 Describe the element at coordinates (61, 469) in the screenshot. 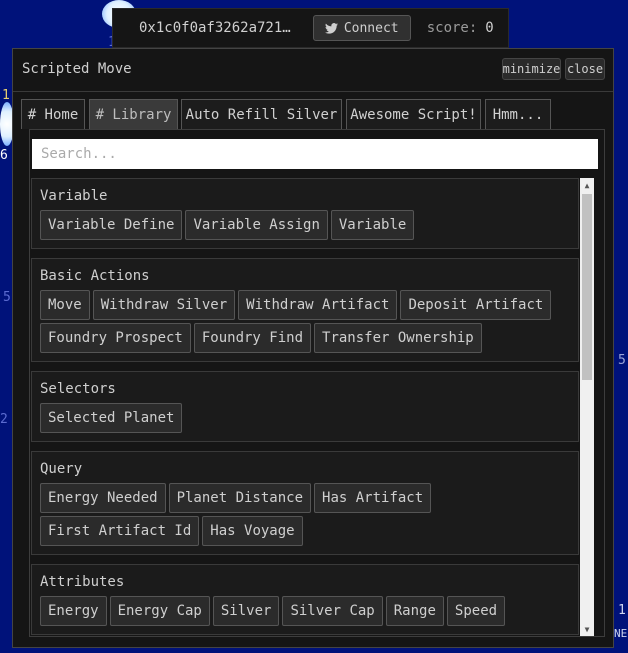

I see `section-title: Query` at that location.